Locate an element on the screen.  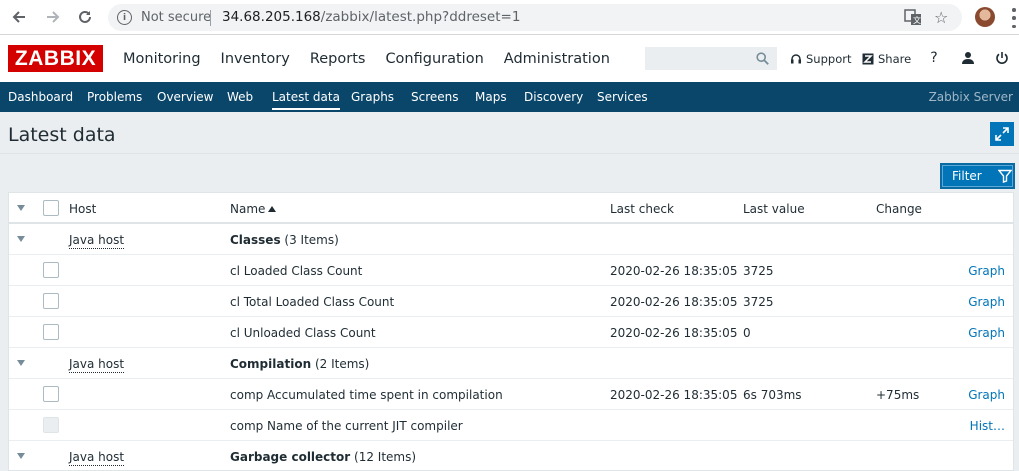
submenu-maps: Maps is located at coordinates (491, 97).